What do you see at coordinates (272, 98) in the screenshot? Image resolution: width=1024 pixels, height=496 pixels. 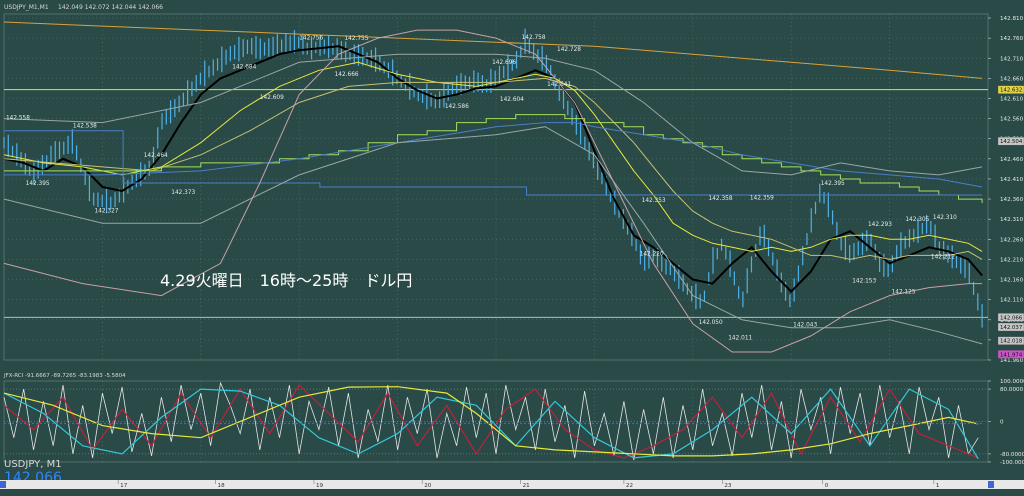 I see `price-annotation: 142.609` at bounding box center [272, 98].